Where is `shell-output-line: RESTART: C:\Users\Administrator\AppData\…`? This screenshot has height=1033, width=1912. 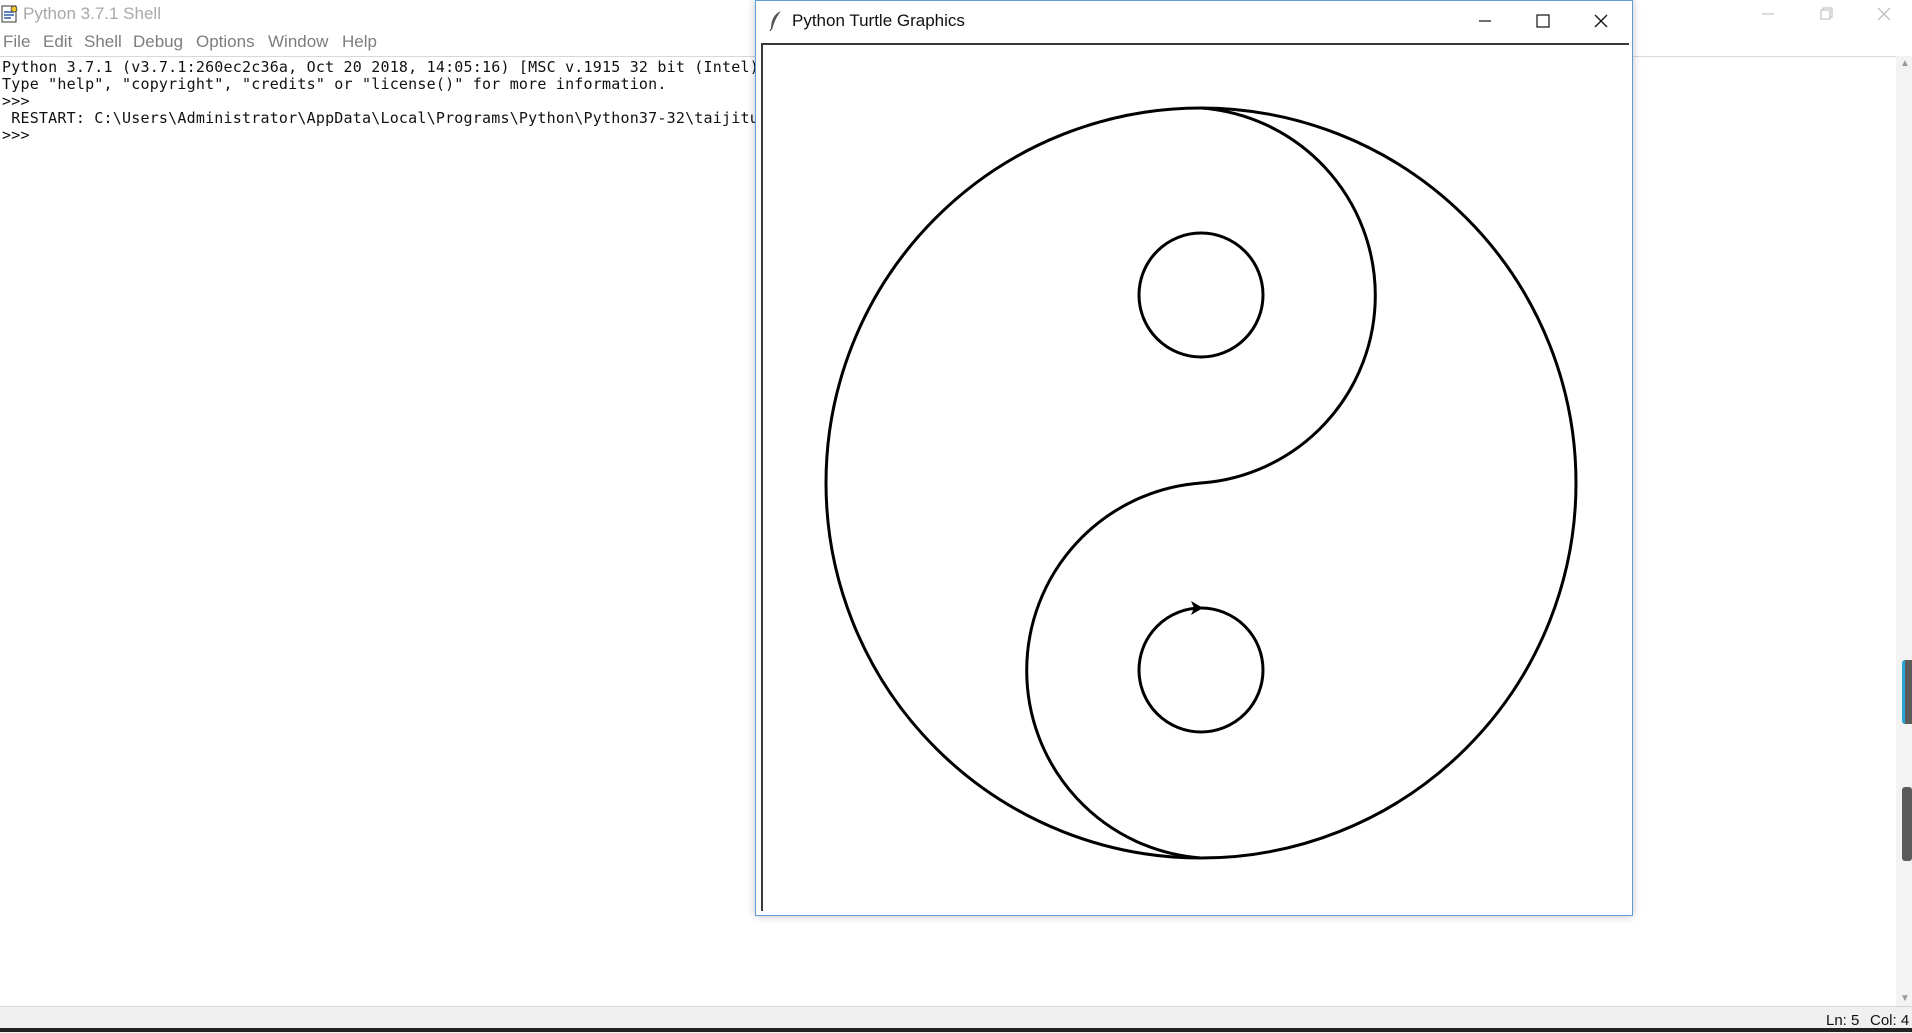 shell-output-line: RESTART: C:\Users\Administrator\AppData\… is located at coordinates (390, 118).